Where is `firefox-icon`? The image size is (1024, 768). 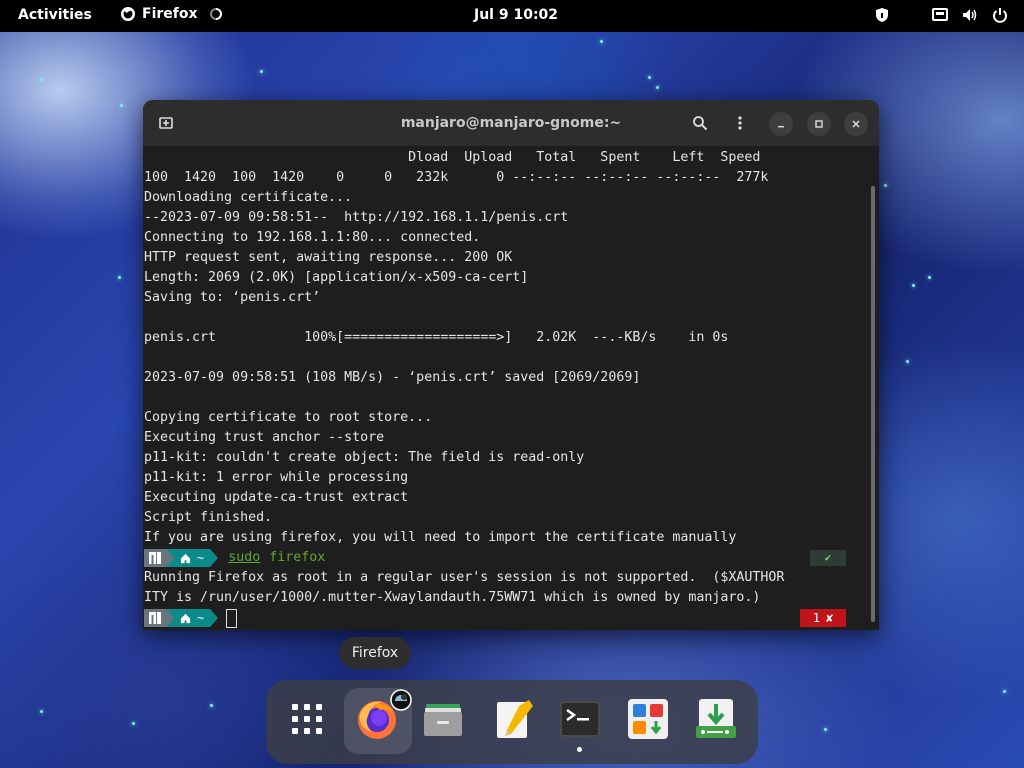
firefox-icon is located at coordinates (128, 14).